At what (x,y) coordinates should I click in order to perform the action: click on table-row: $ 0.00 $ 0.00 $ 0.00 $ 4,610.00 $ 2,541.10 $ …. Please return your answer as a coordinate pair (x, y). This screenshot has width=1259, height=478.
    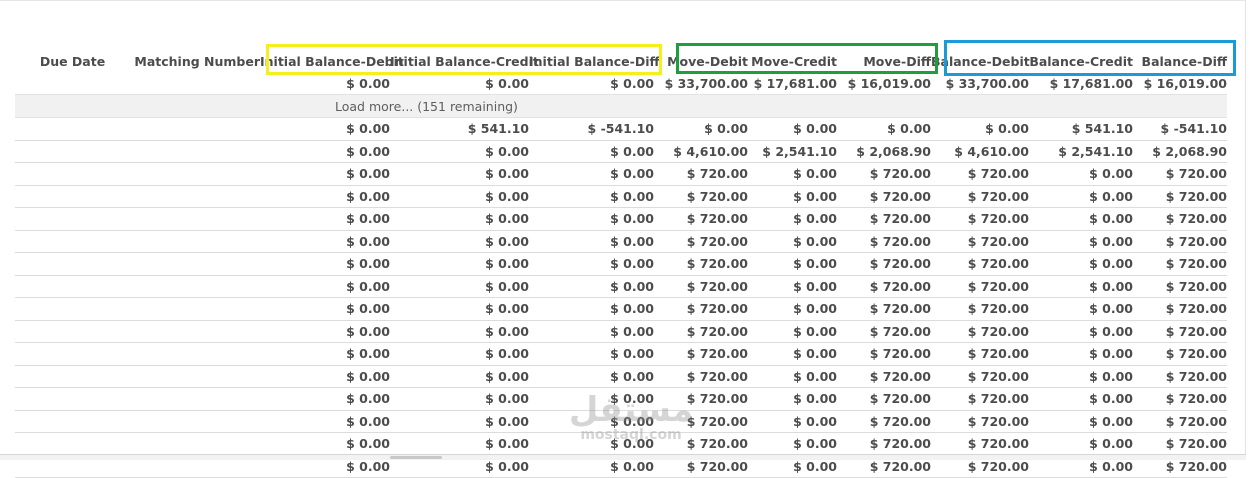
    Looking at the image, I should click on (621, 151).